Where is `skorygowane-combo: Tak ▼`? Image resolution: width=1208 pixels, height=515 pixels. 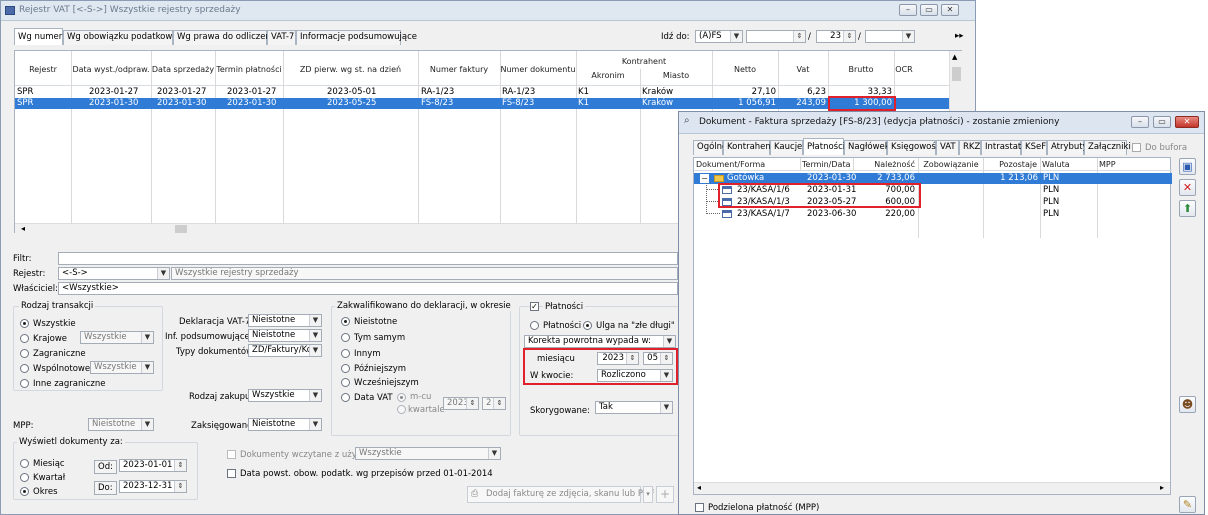 skorygowane-combo: Tak ▼ is located at coordinates (634, 407).